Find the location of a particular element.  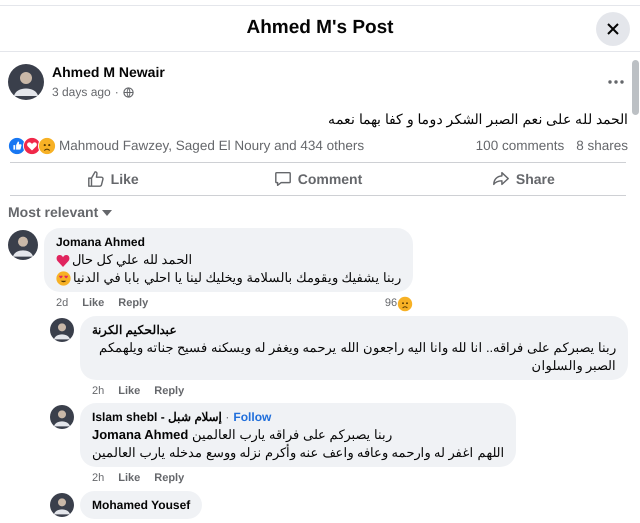

share-action-button: Share is located at coordinates (523, 179).